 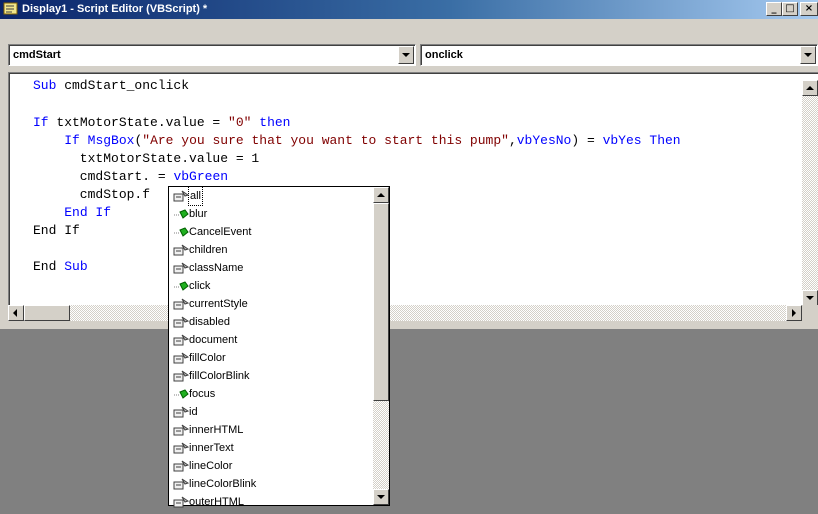 What do you see at coordinates (587, 140) in the screenshot?
I see `code-text: ) =` at bounding box center [587, 140].